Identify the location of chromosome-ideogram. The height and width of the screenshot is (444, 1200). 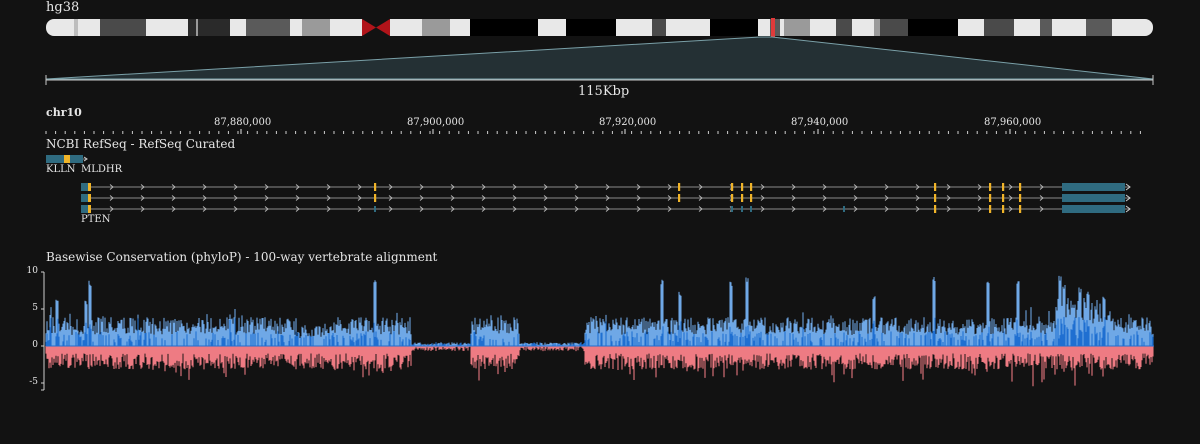
(599, 27).